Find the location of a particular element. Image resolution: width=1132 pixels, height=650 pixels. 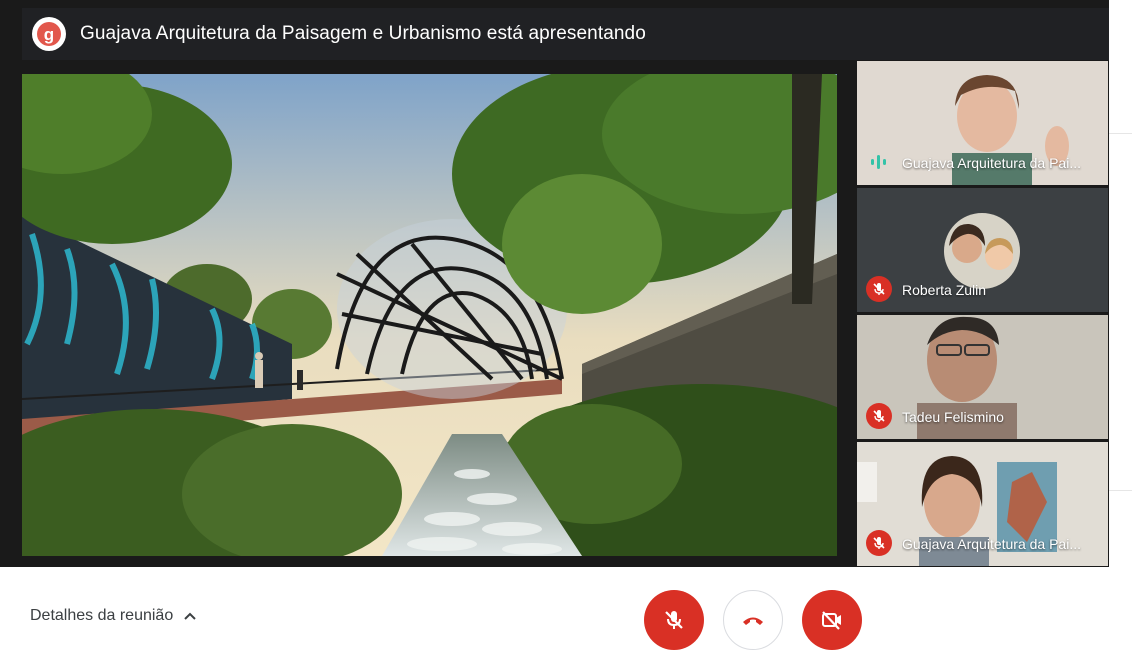

meeting-controls-bar: Detalhes da reunião is located at coordinates (566, 608).